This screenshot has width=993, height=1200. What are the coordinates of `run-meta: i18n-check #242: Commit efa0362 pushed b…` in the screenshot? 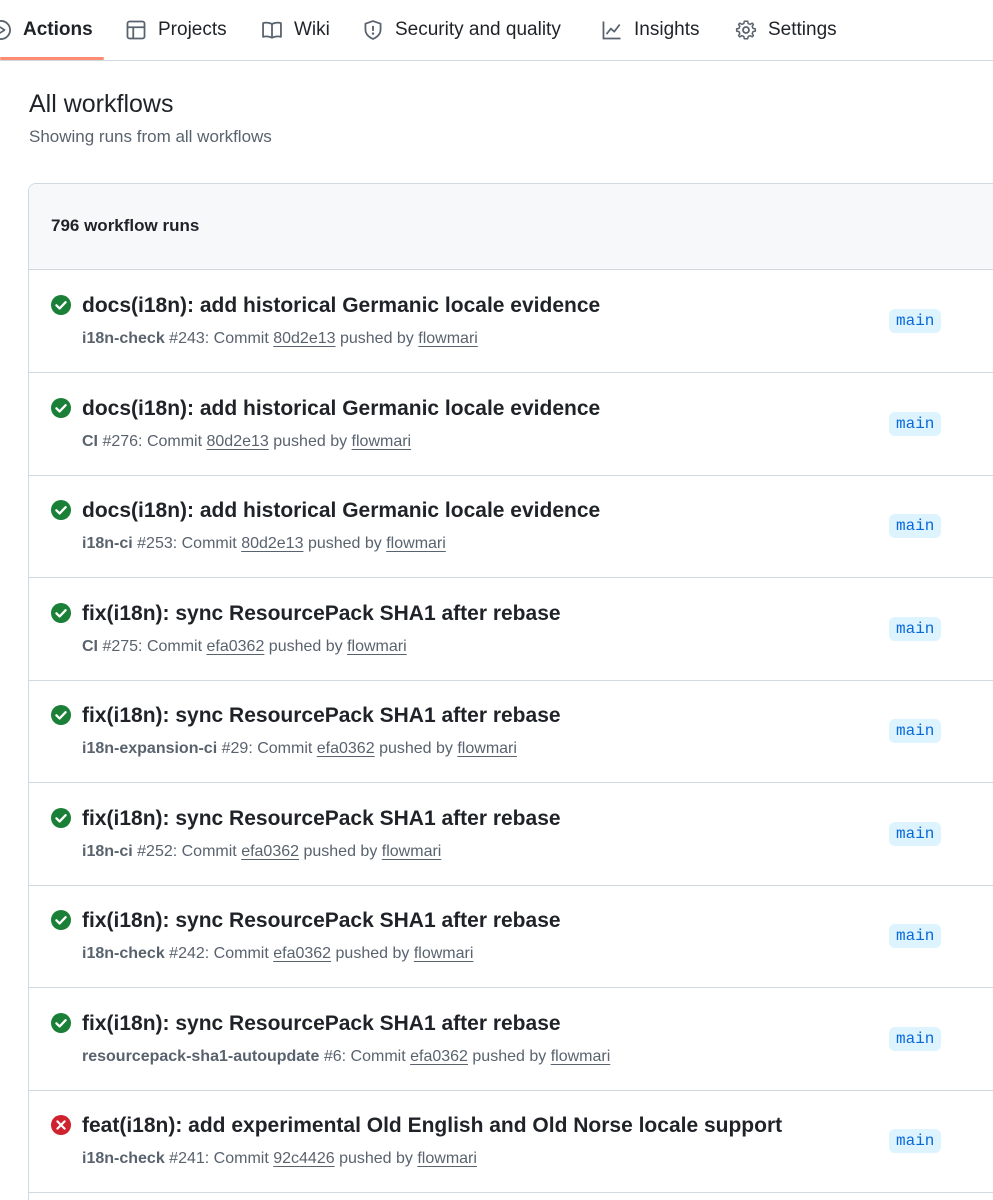 It's located at (277, 954).